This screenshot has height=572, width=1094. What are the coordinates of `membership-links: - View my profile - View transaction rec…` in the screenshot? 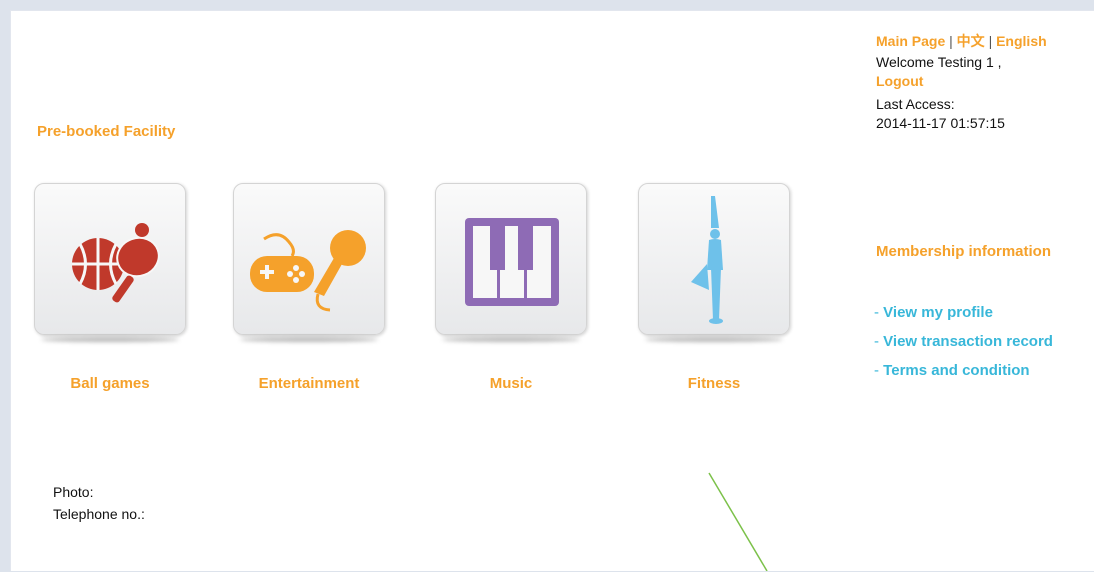 It's located at (963, 341).